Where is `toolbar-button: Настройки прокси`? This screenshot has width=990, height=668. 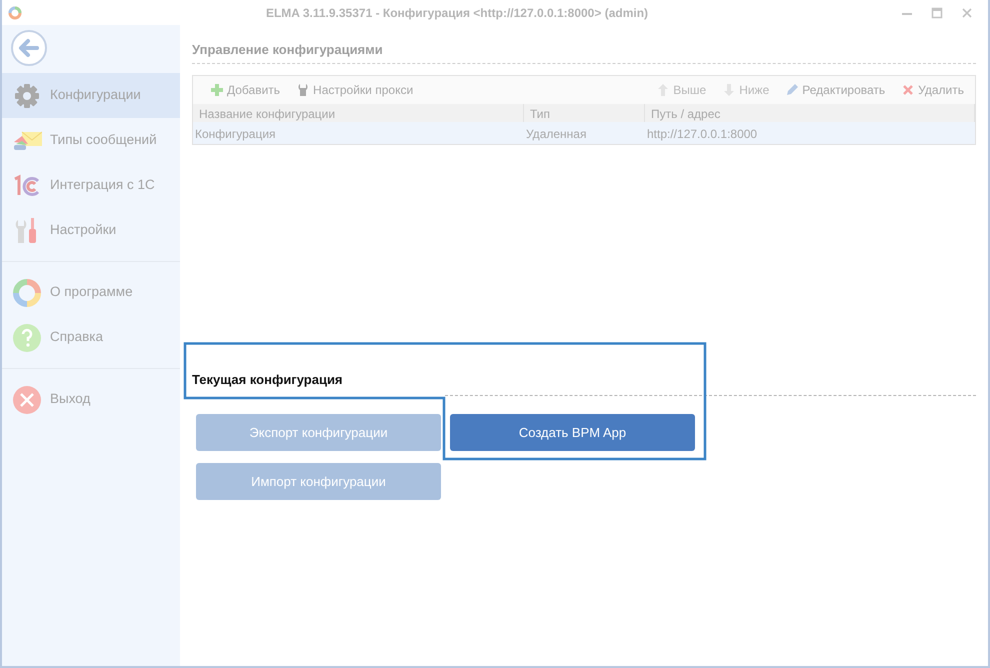
toolbar-button: Настройки прокси is located at coordinates (354, 89).